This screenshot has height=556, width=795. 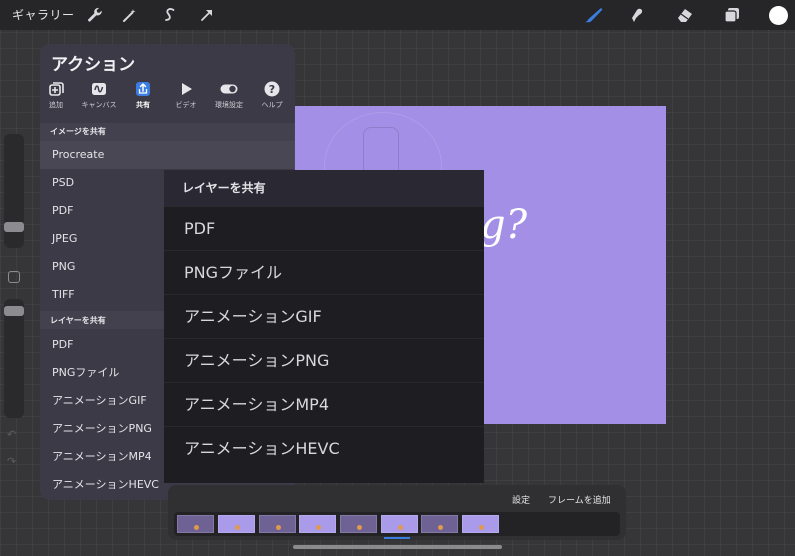 What do you see at coordinates (399, 524) in the screenshot?
I see `frame-thumbnail-selected` at bounding box center [399, 524].